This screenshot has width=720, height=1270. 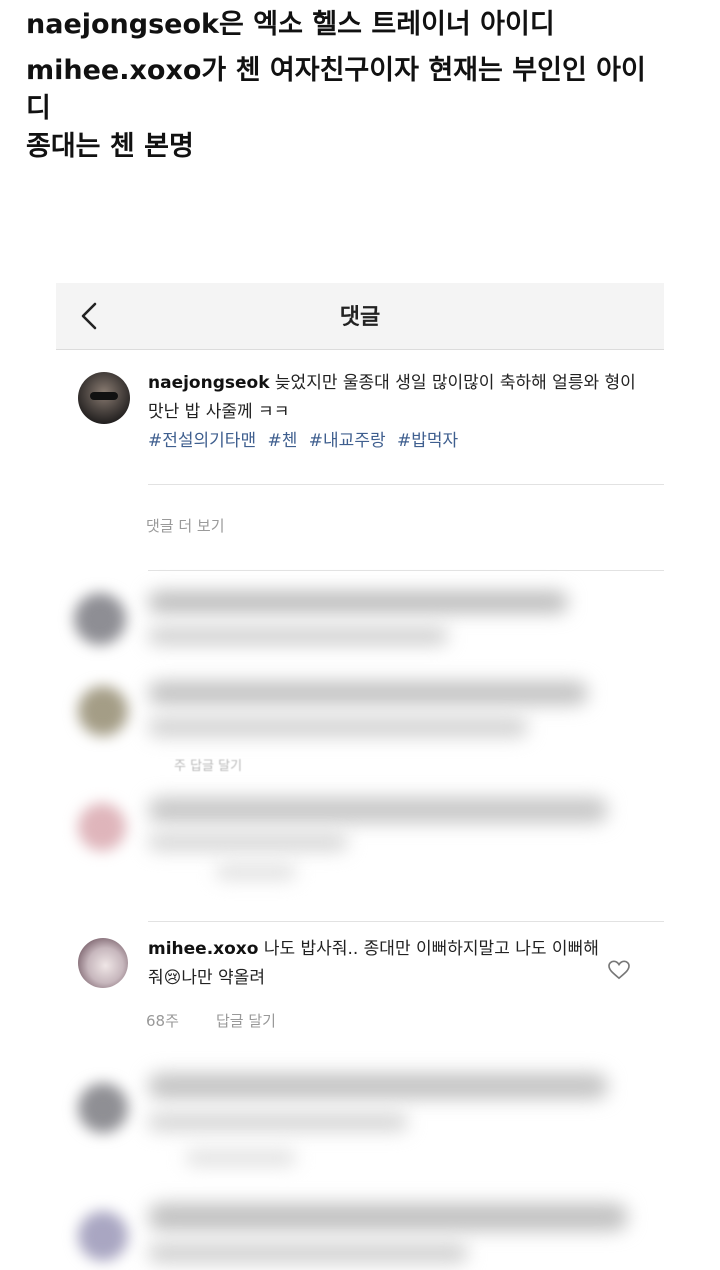 I want to click on hashtag-link: #첸, so click(x=283, y=441).